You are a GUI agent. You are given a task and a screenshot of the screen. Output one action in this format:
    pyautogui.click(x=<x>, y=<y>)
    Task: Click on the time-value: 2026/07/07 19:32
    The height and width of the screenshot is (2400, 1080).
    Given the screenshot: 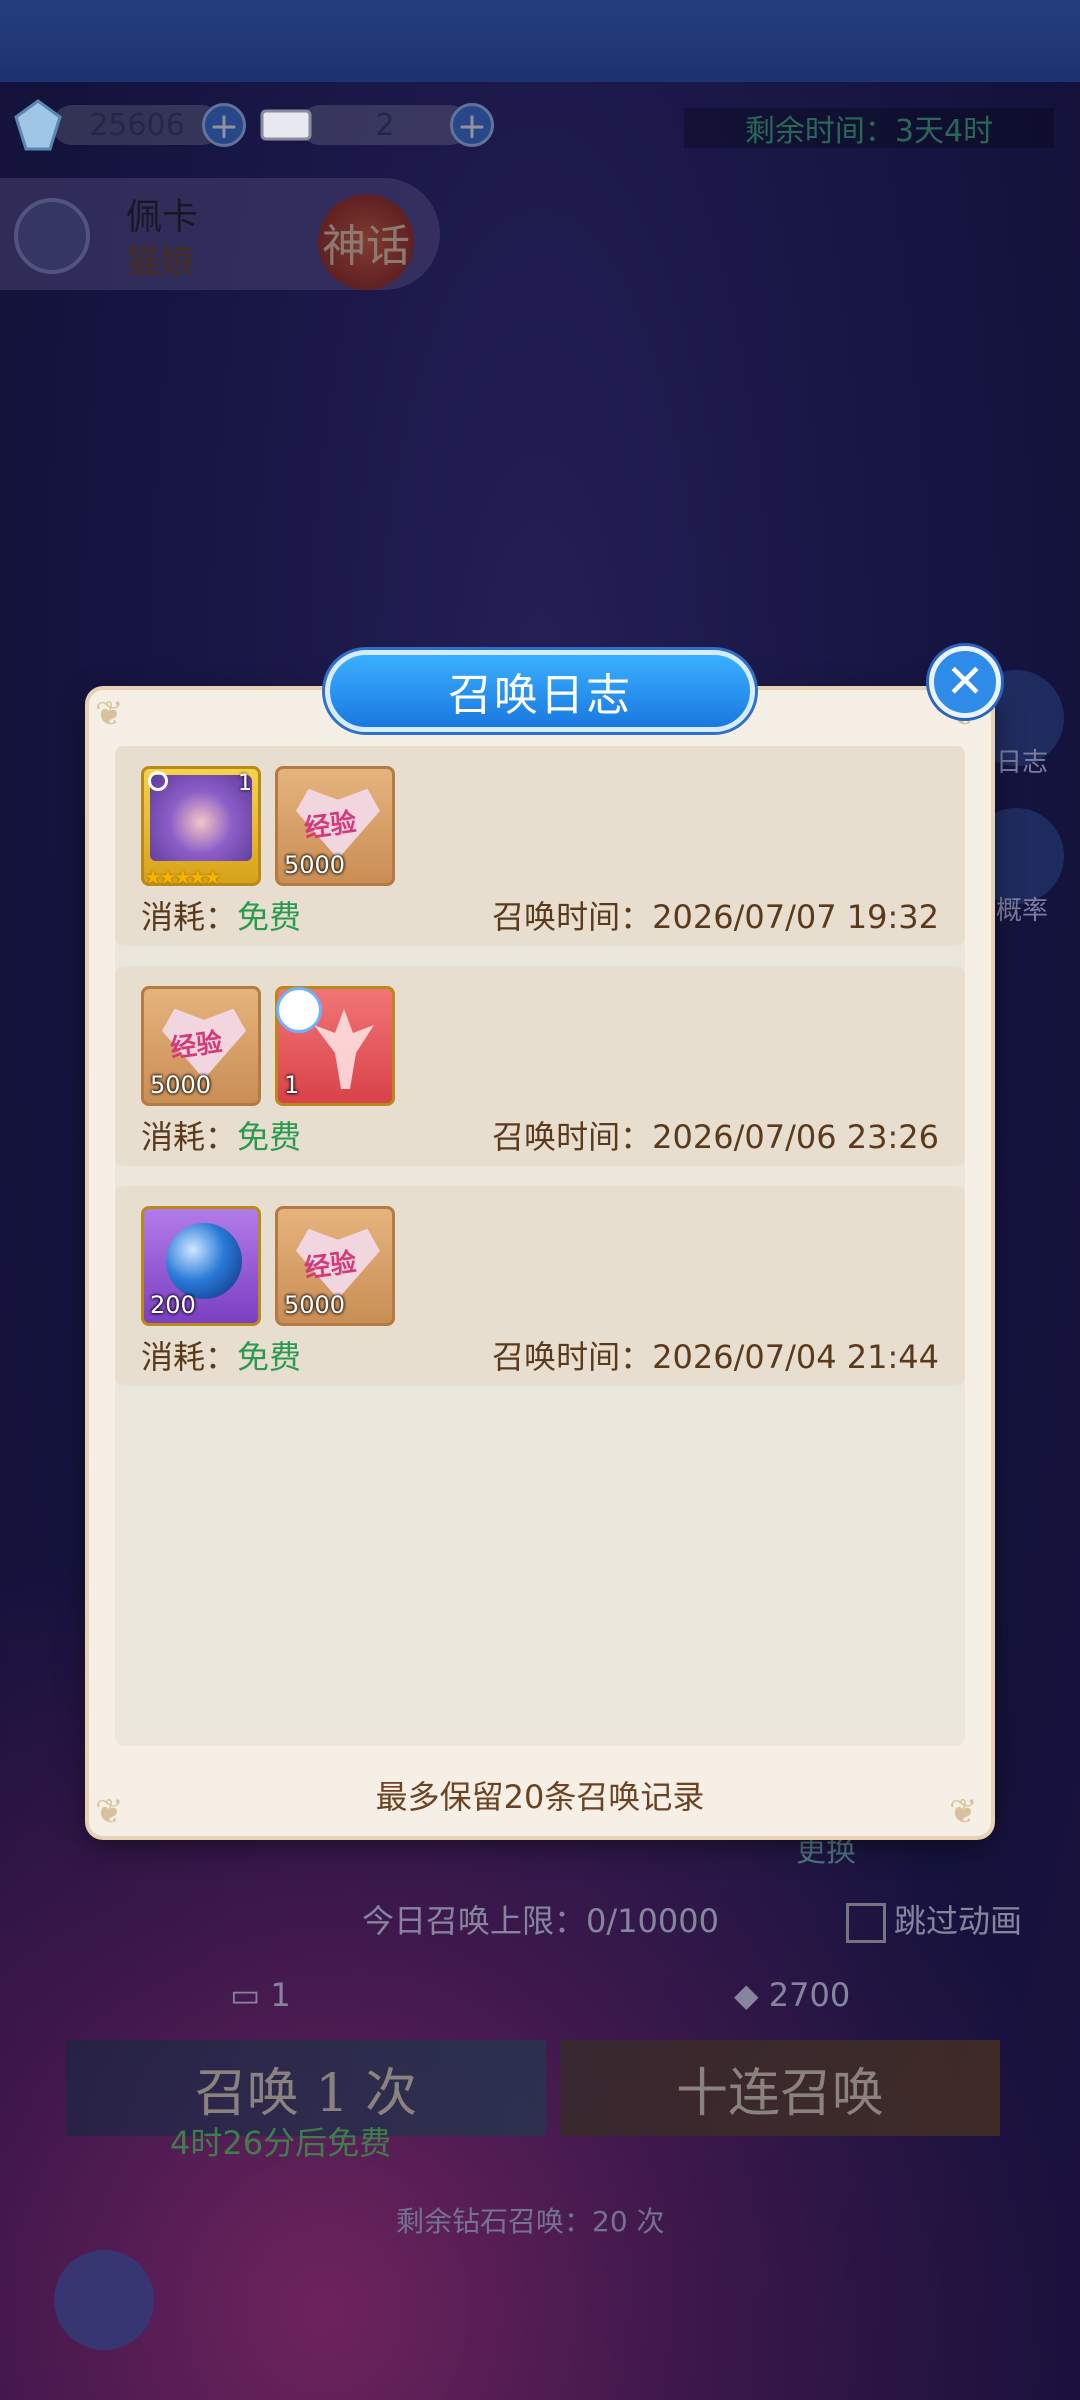 What is the action you would take?
    pyautogui.click(x=795, y=917)
    